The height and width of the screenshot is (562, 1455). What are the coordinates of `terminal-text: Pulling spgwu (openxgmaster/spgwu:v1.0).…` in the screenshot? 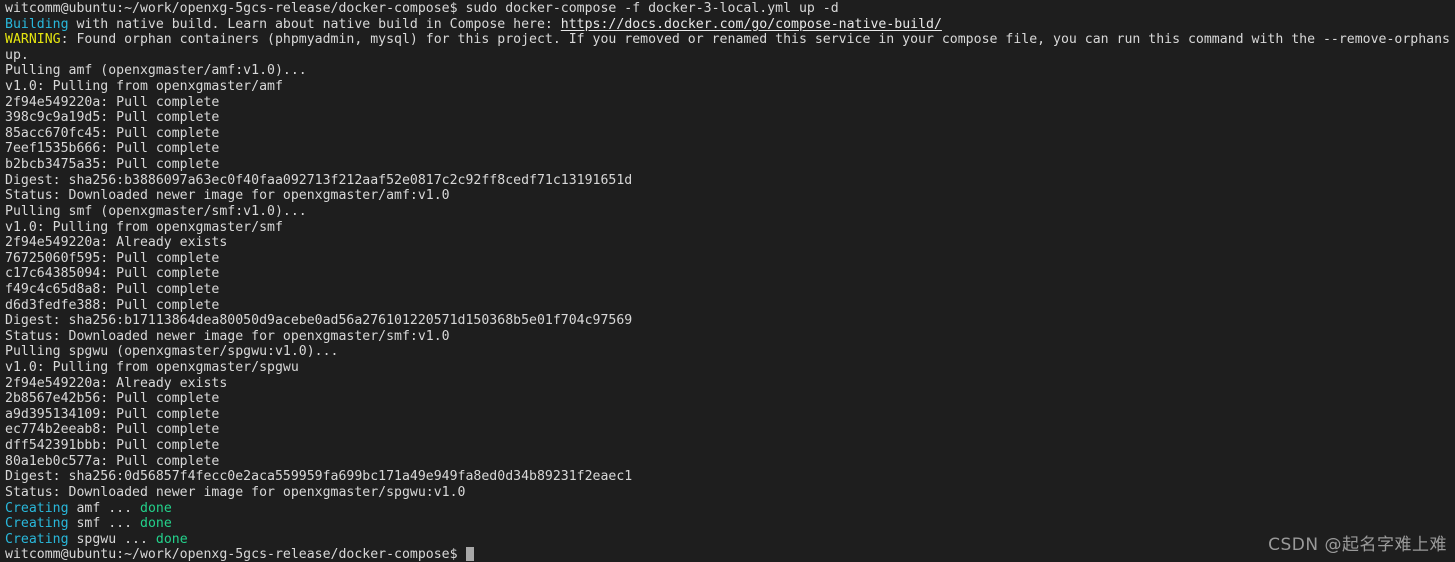 It's located at (172, 352).